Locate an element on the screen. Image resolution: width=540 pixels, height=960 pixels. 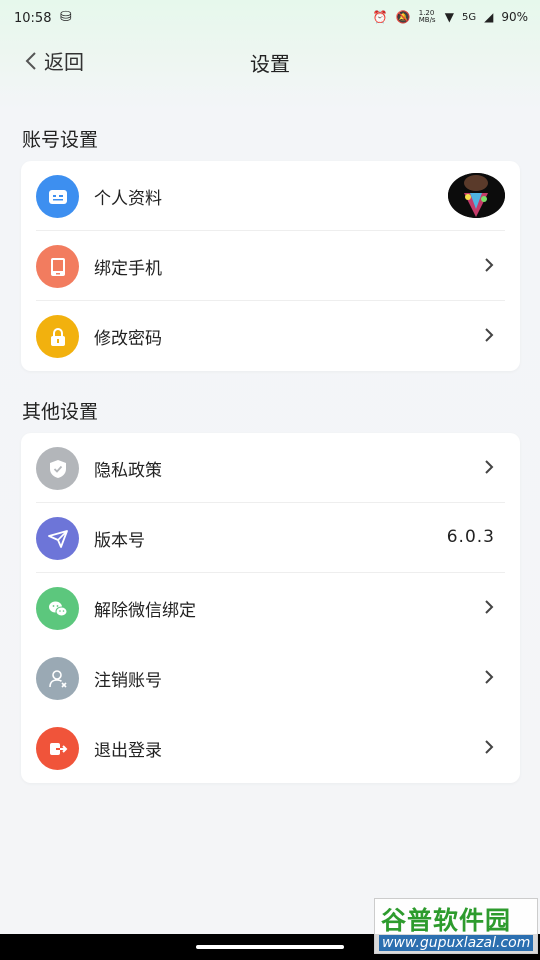
row-label: 解除微信绑定 is located at coordinates (145, 611).